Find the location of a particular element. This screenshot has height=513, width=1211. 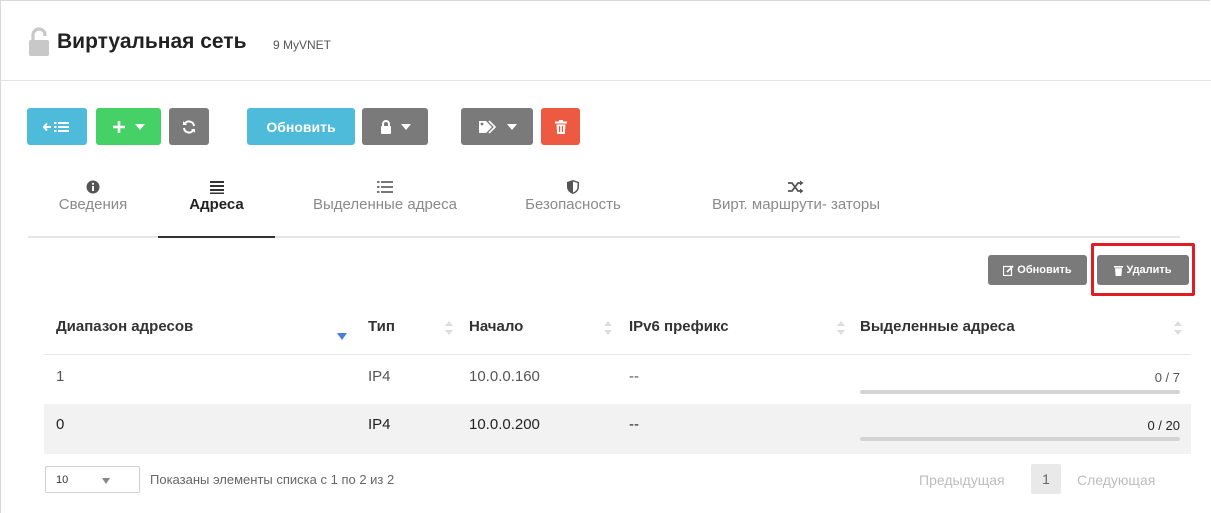

back-to-list-button is located at coordinates (57, 126).